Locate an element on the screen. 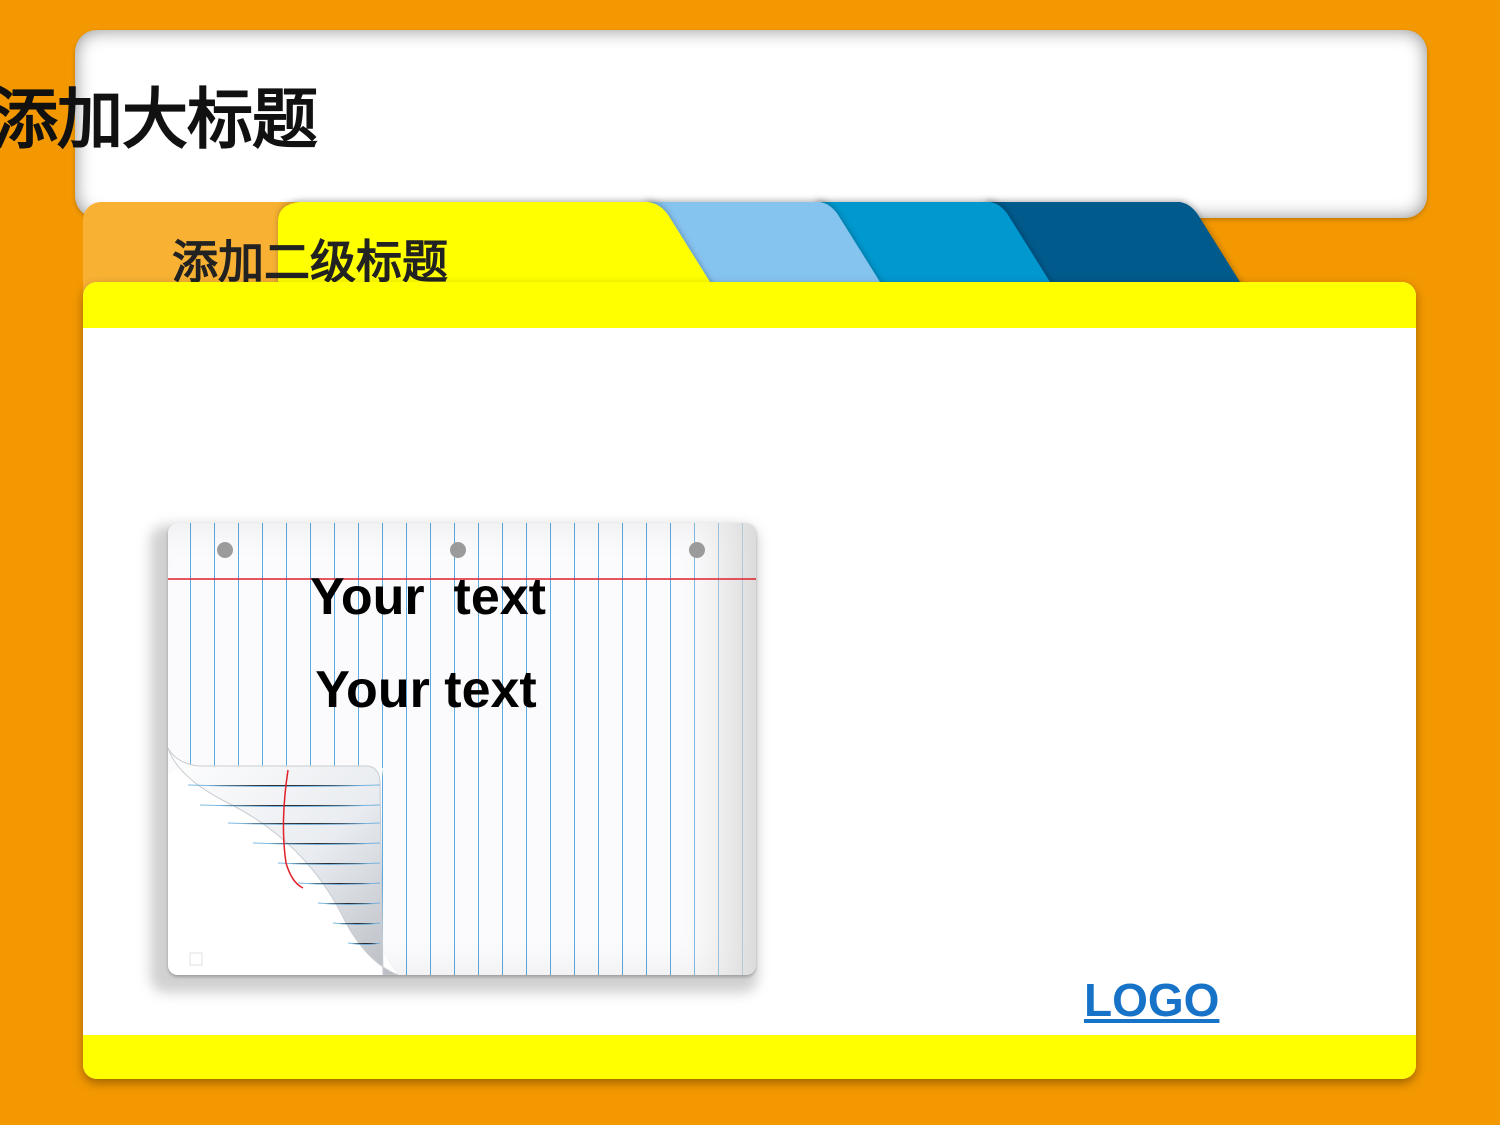  top-yellow-band is located at coordinates (749, 305).